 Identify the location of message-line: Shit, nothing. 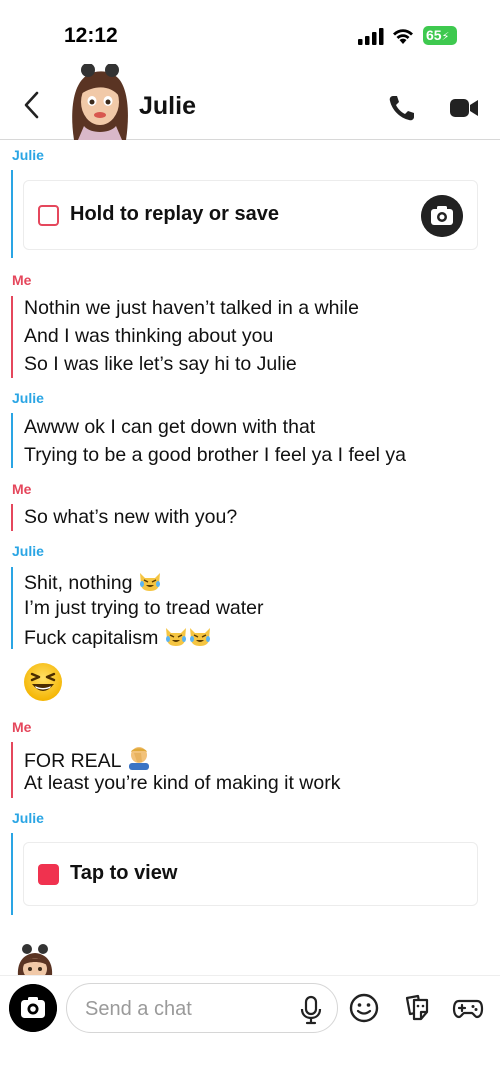
(93, 582).